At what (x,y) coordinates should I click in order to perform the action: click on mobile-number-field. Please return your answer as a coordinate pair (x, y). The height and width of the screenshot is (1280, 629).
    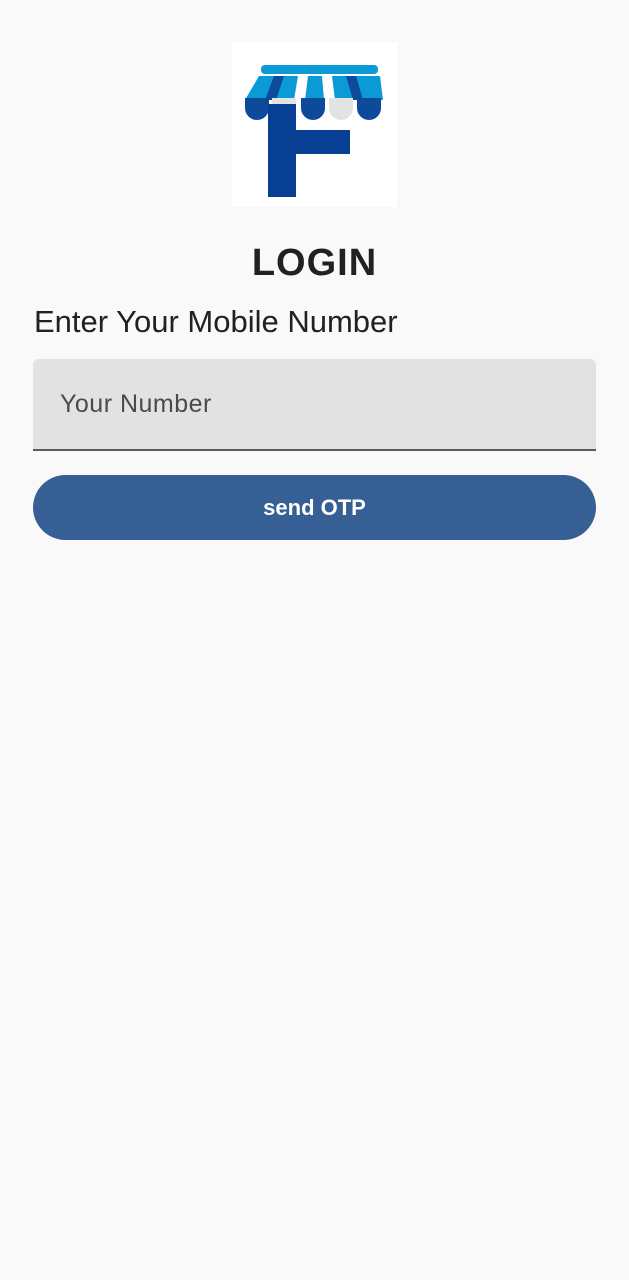
    Looking at the image, I should click on (314, 405).